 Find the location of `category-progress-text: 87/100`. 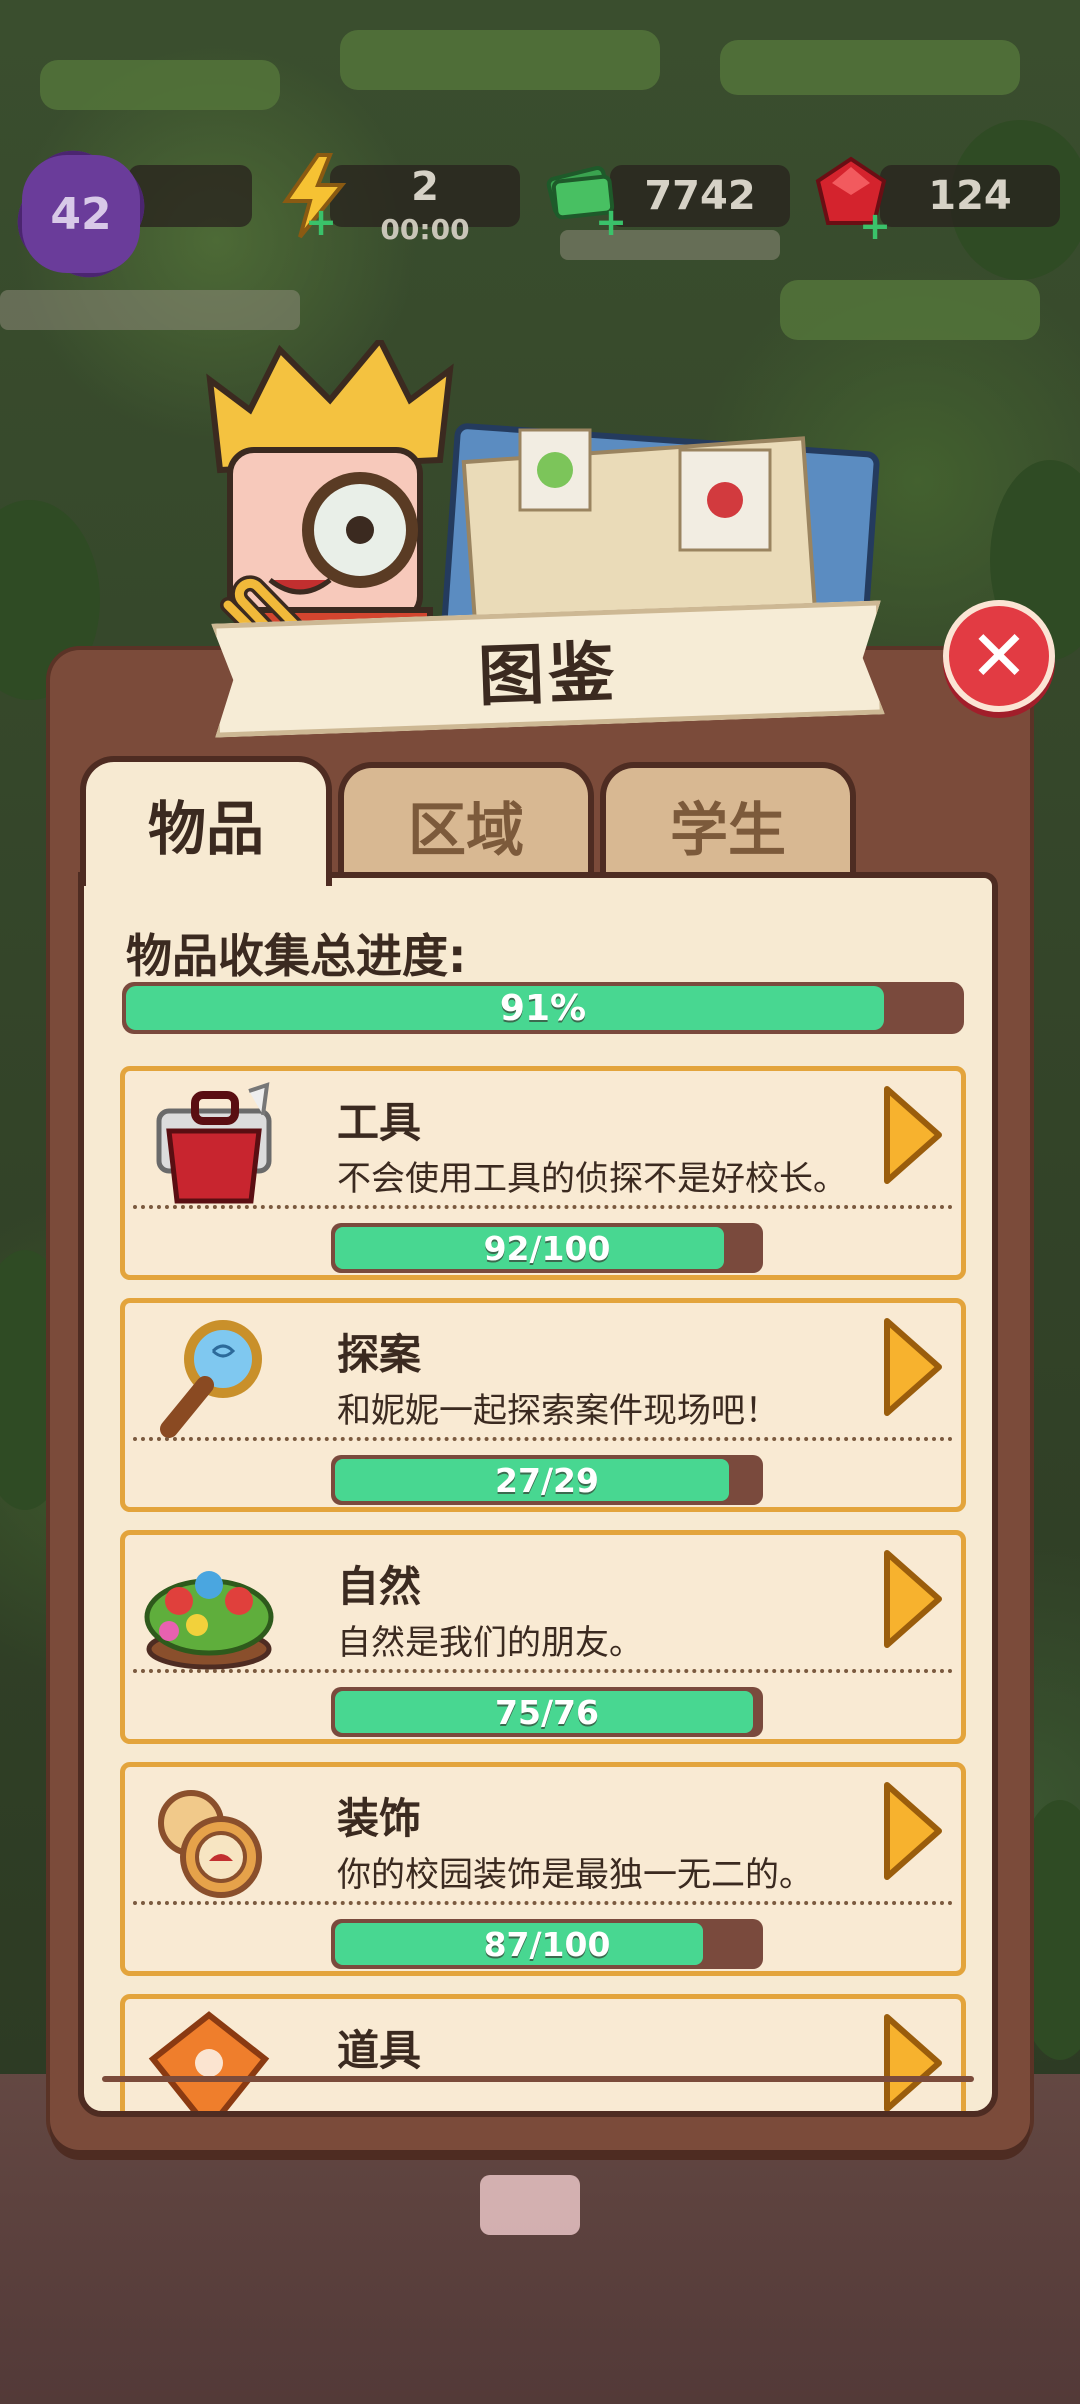

category-progress-text: 87/100 is located at coordinates (547, 1944).